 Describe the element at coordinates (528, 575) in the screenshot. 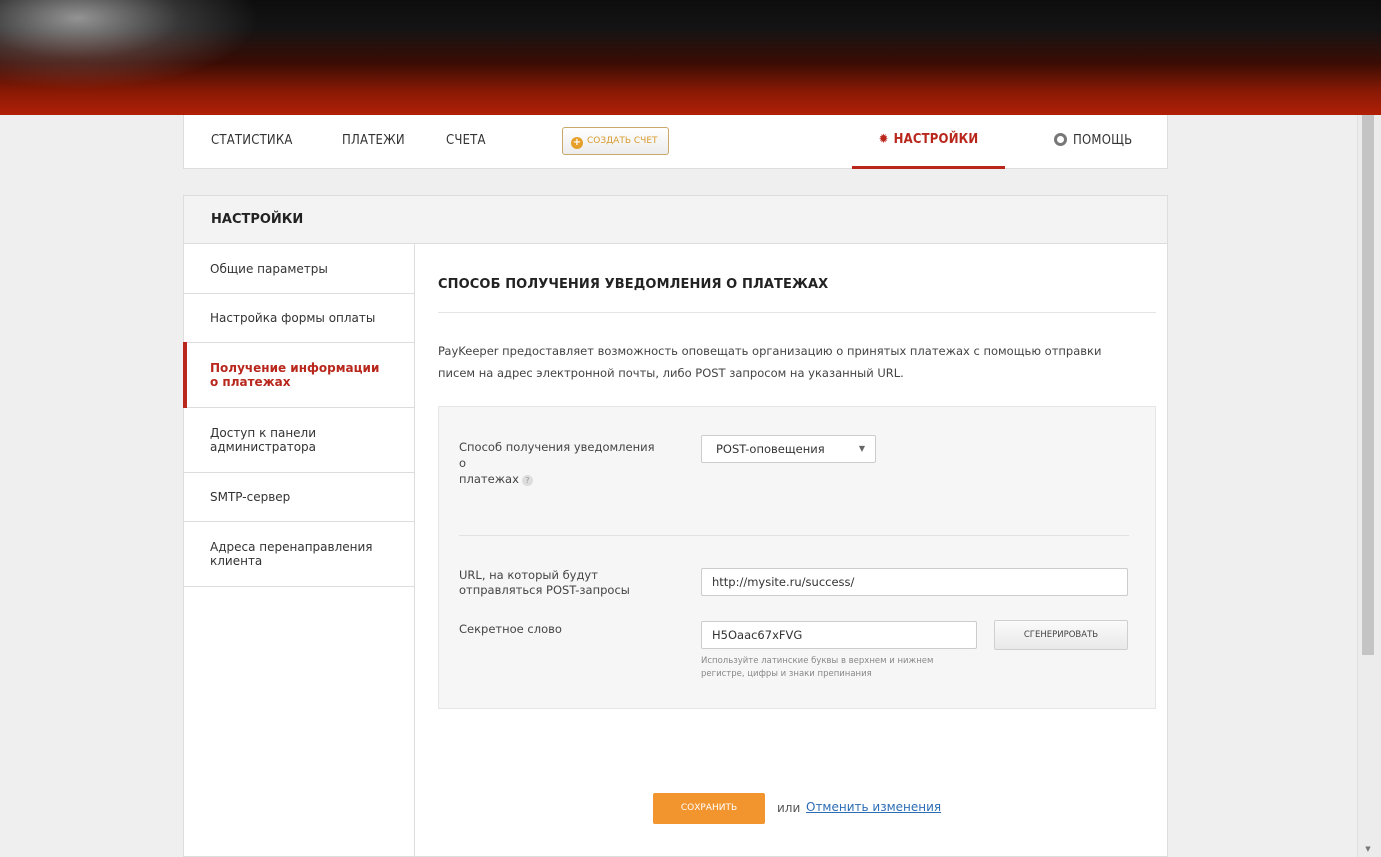

I see `url-label-line1: URL, на который будут` at that location.